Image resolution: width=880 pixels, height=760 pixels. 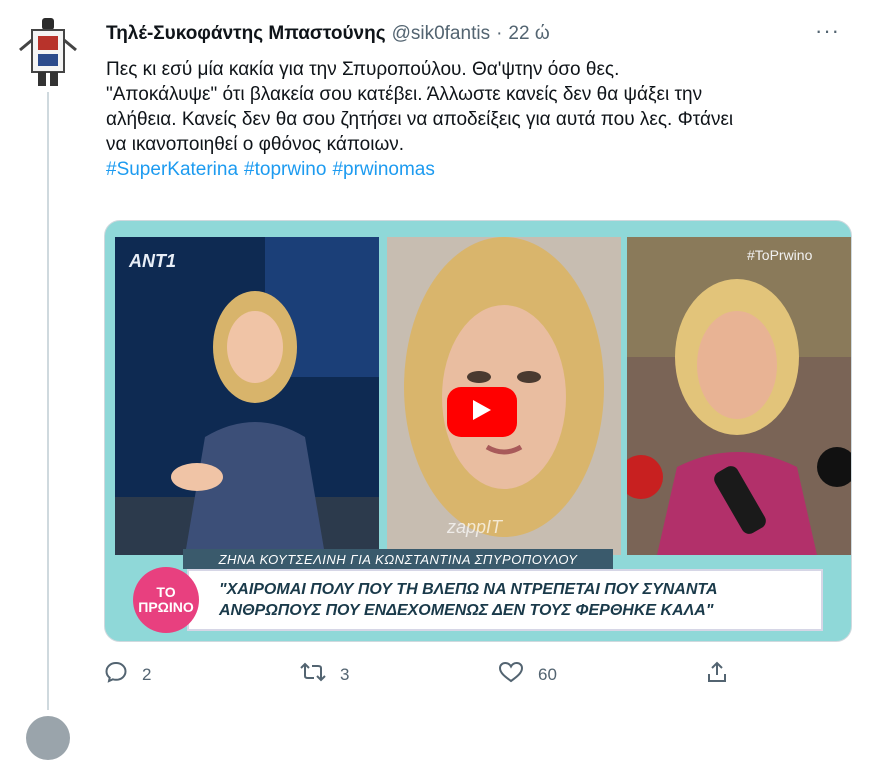 I want to click on share-button, so click(x=717, y=674).